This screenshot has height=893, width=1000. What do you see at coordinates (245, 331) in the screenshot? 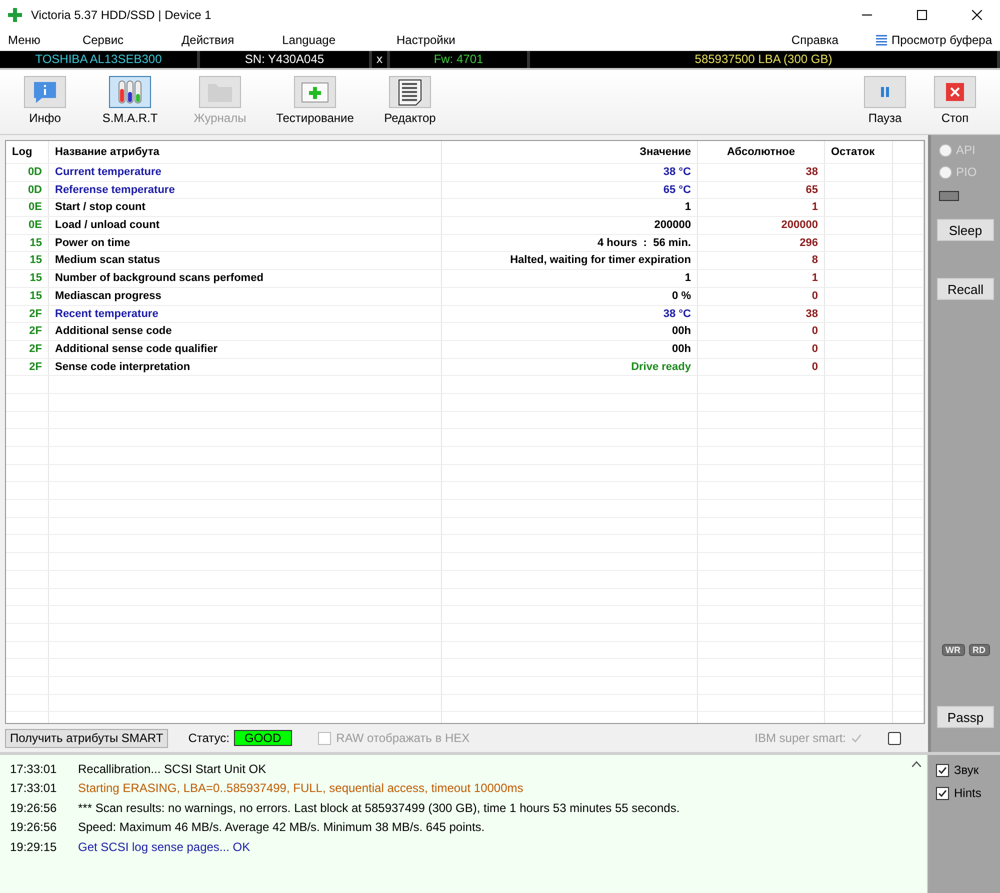
I see `attribute-name-cell: Additional sense code` at bounding box center [245, 331].